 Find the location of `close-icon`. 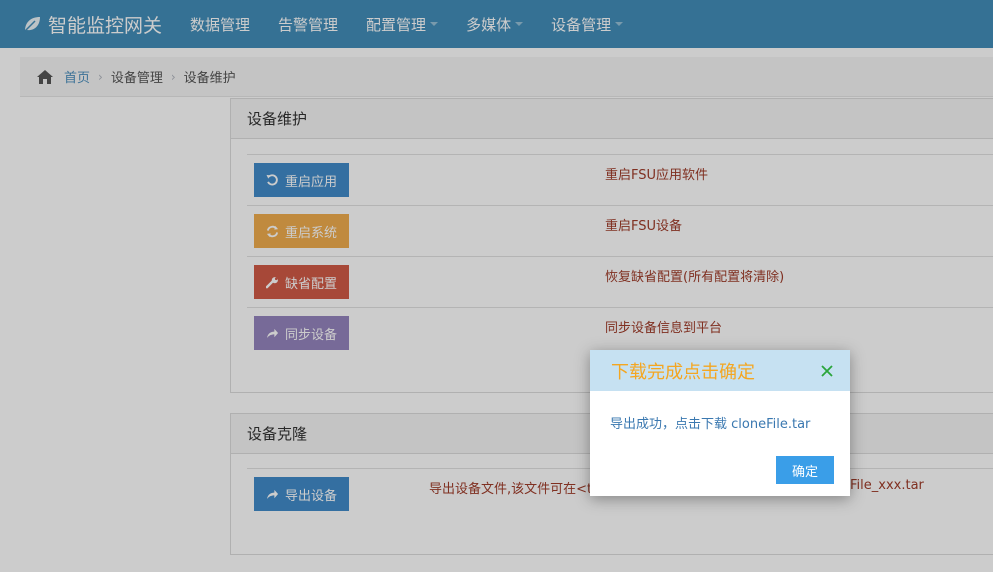

close-icon is located at coordinates (827, 371).